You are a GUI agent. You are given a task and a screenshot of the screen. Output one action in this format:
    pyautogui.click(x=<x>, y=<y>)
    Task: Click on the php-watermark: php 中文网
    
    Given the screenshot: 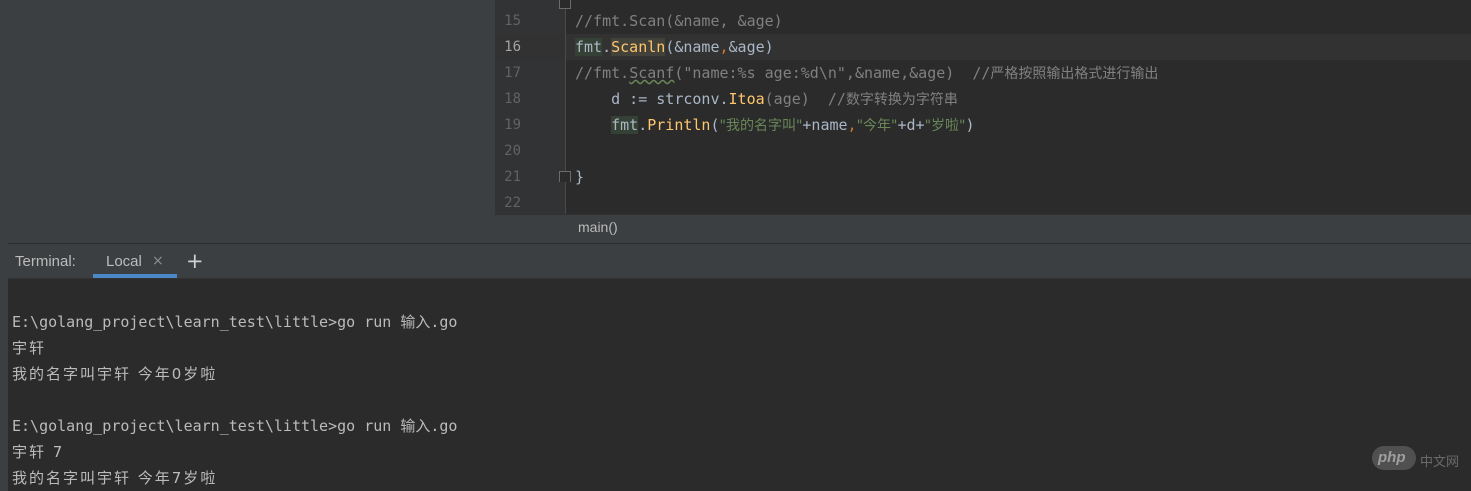 What is the action you would take?
    pyautogui.click(x=1418, y=459)
    